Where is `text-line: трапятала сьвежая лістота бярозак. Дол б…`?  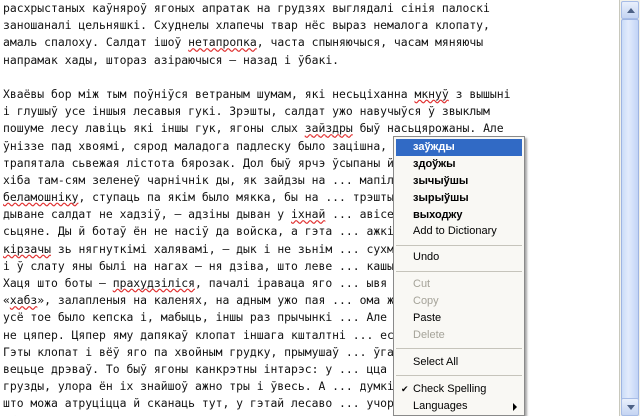 text-line: трапятала сьвежая лістота бярозак. Дол б… is located at coordinates (219, 162).